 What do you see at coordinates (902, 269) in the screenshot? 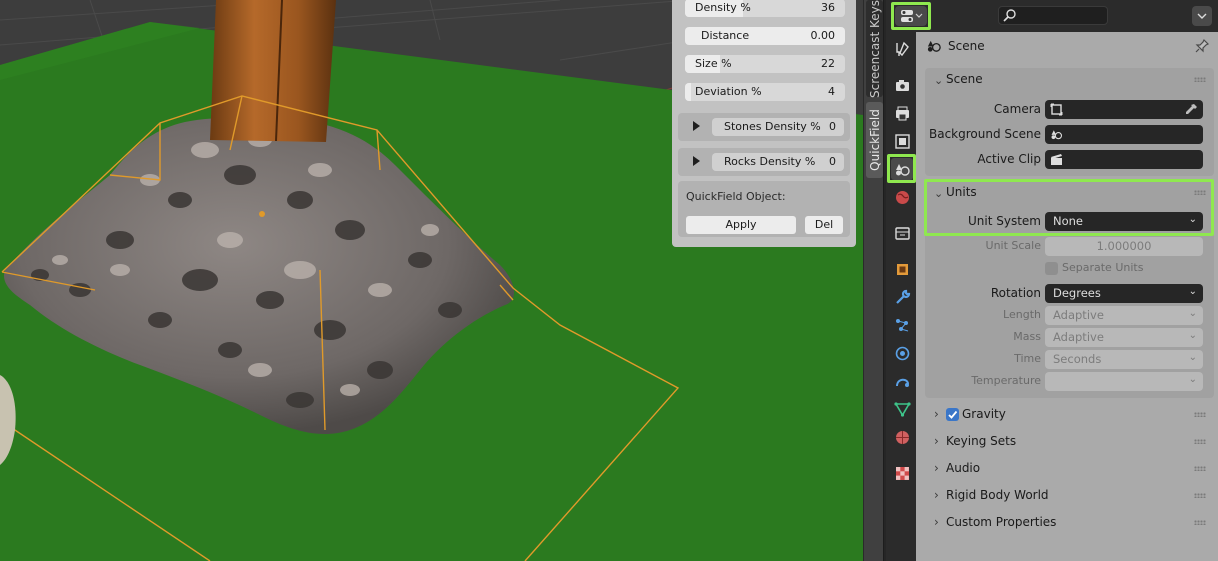
I see `object-tab` at bounding box center [902, 269].